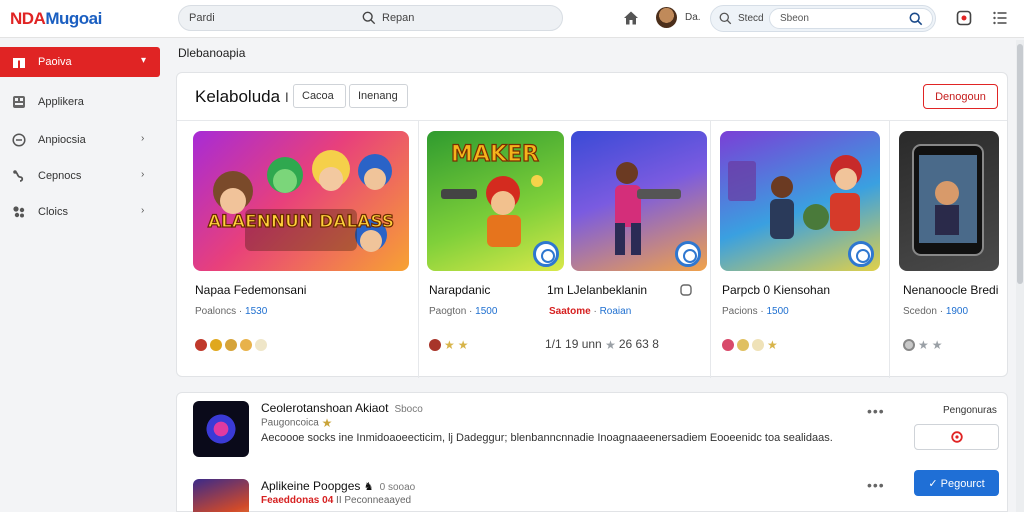  What do you see at coordinates (686, 290) in the screenshot?
I see `bookmark-icon` at bounding box center [686, 290].